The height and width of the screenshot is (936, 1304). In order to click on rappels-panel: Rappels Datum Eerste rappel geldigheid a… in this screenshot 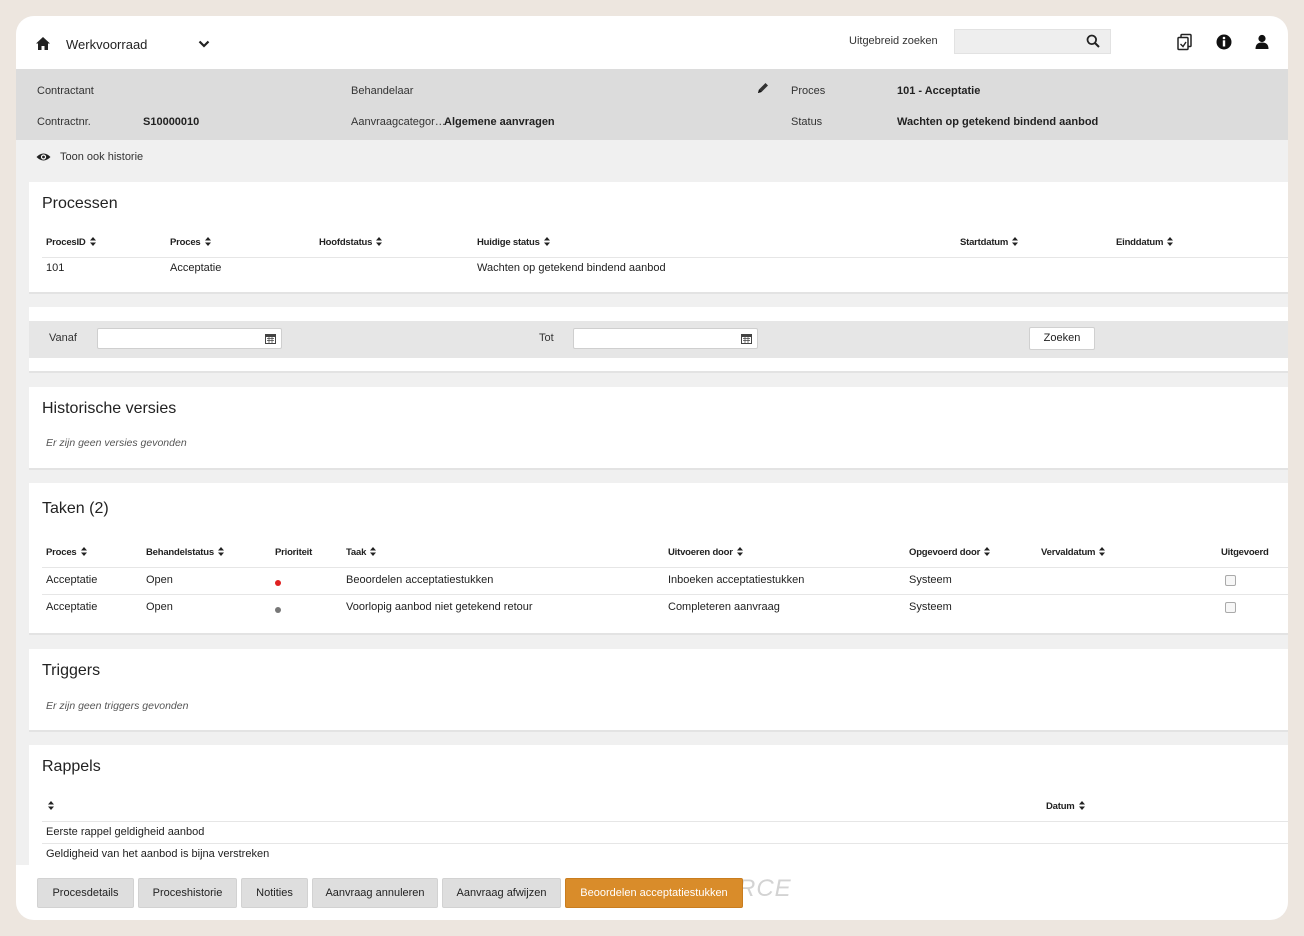, I will do `click(658, 810)`.